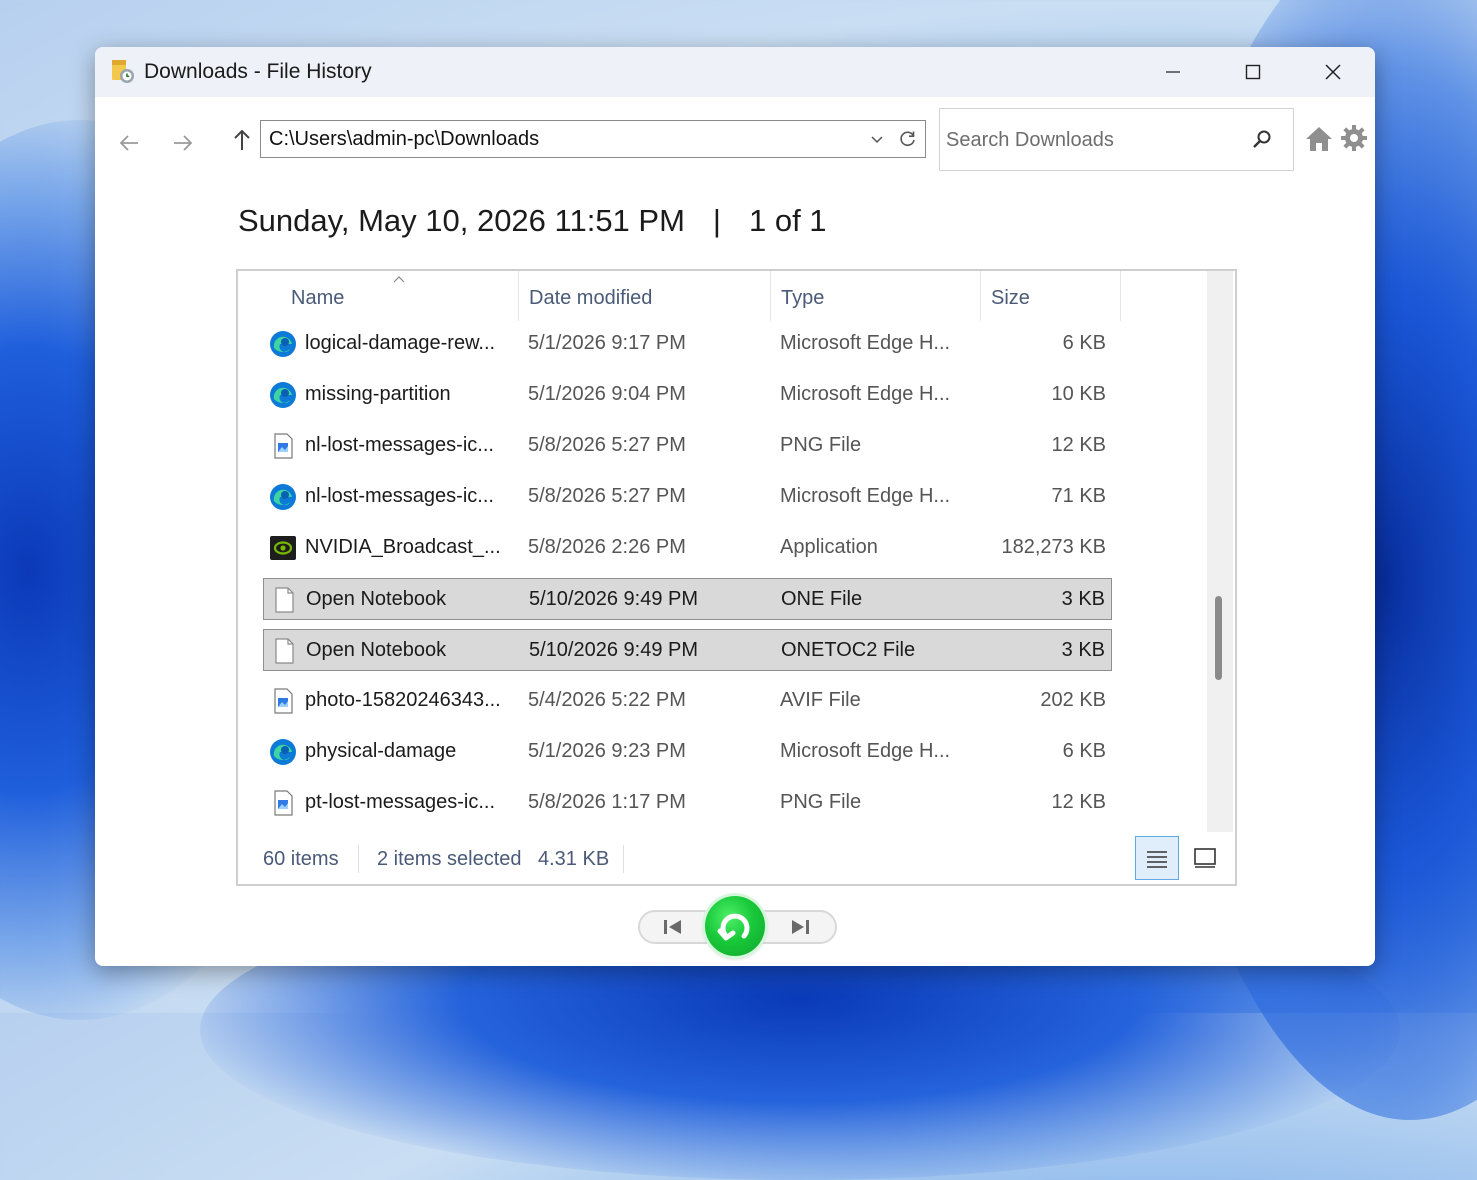 The image size is (1477, 1180). What do you see at coordinates (1078, 445) in the screenshot?
I see `file-size: 12 KB` at bounding box center [1078, 445].